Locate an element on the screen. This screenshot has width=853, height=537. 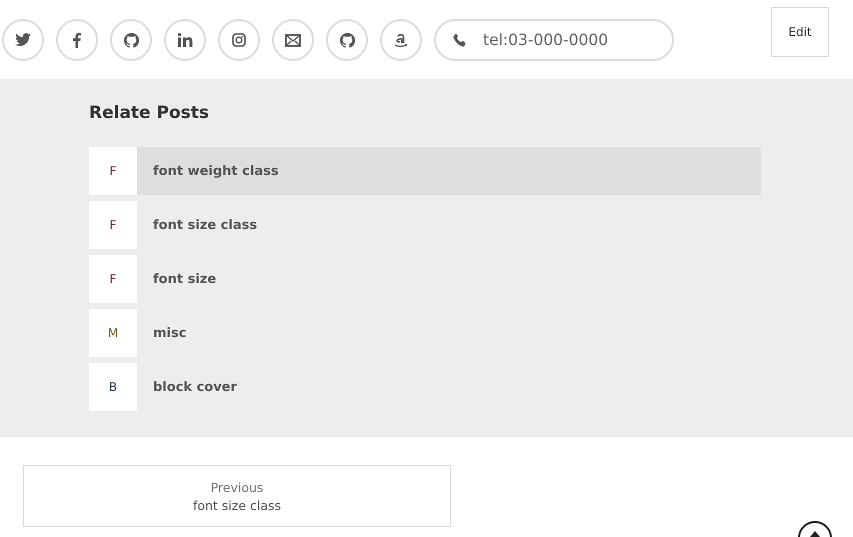
related-post-item: F font size is located at coordinates (425, 279).